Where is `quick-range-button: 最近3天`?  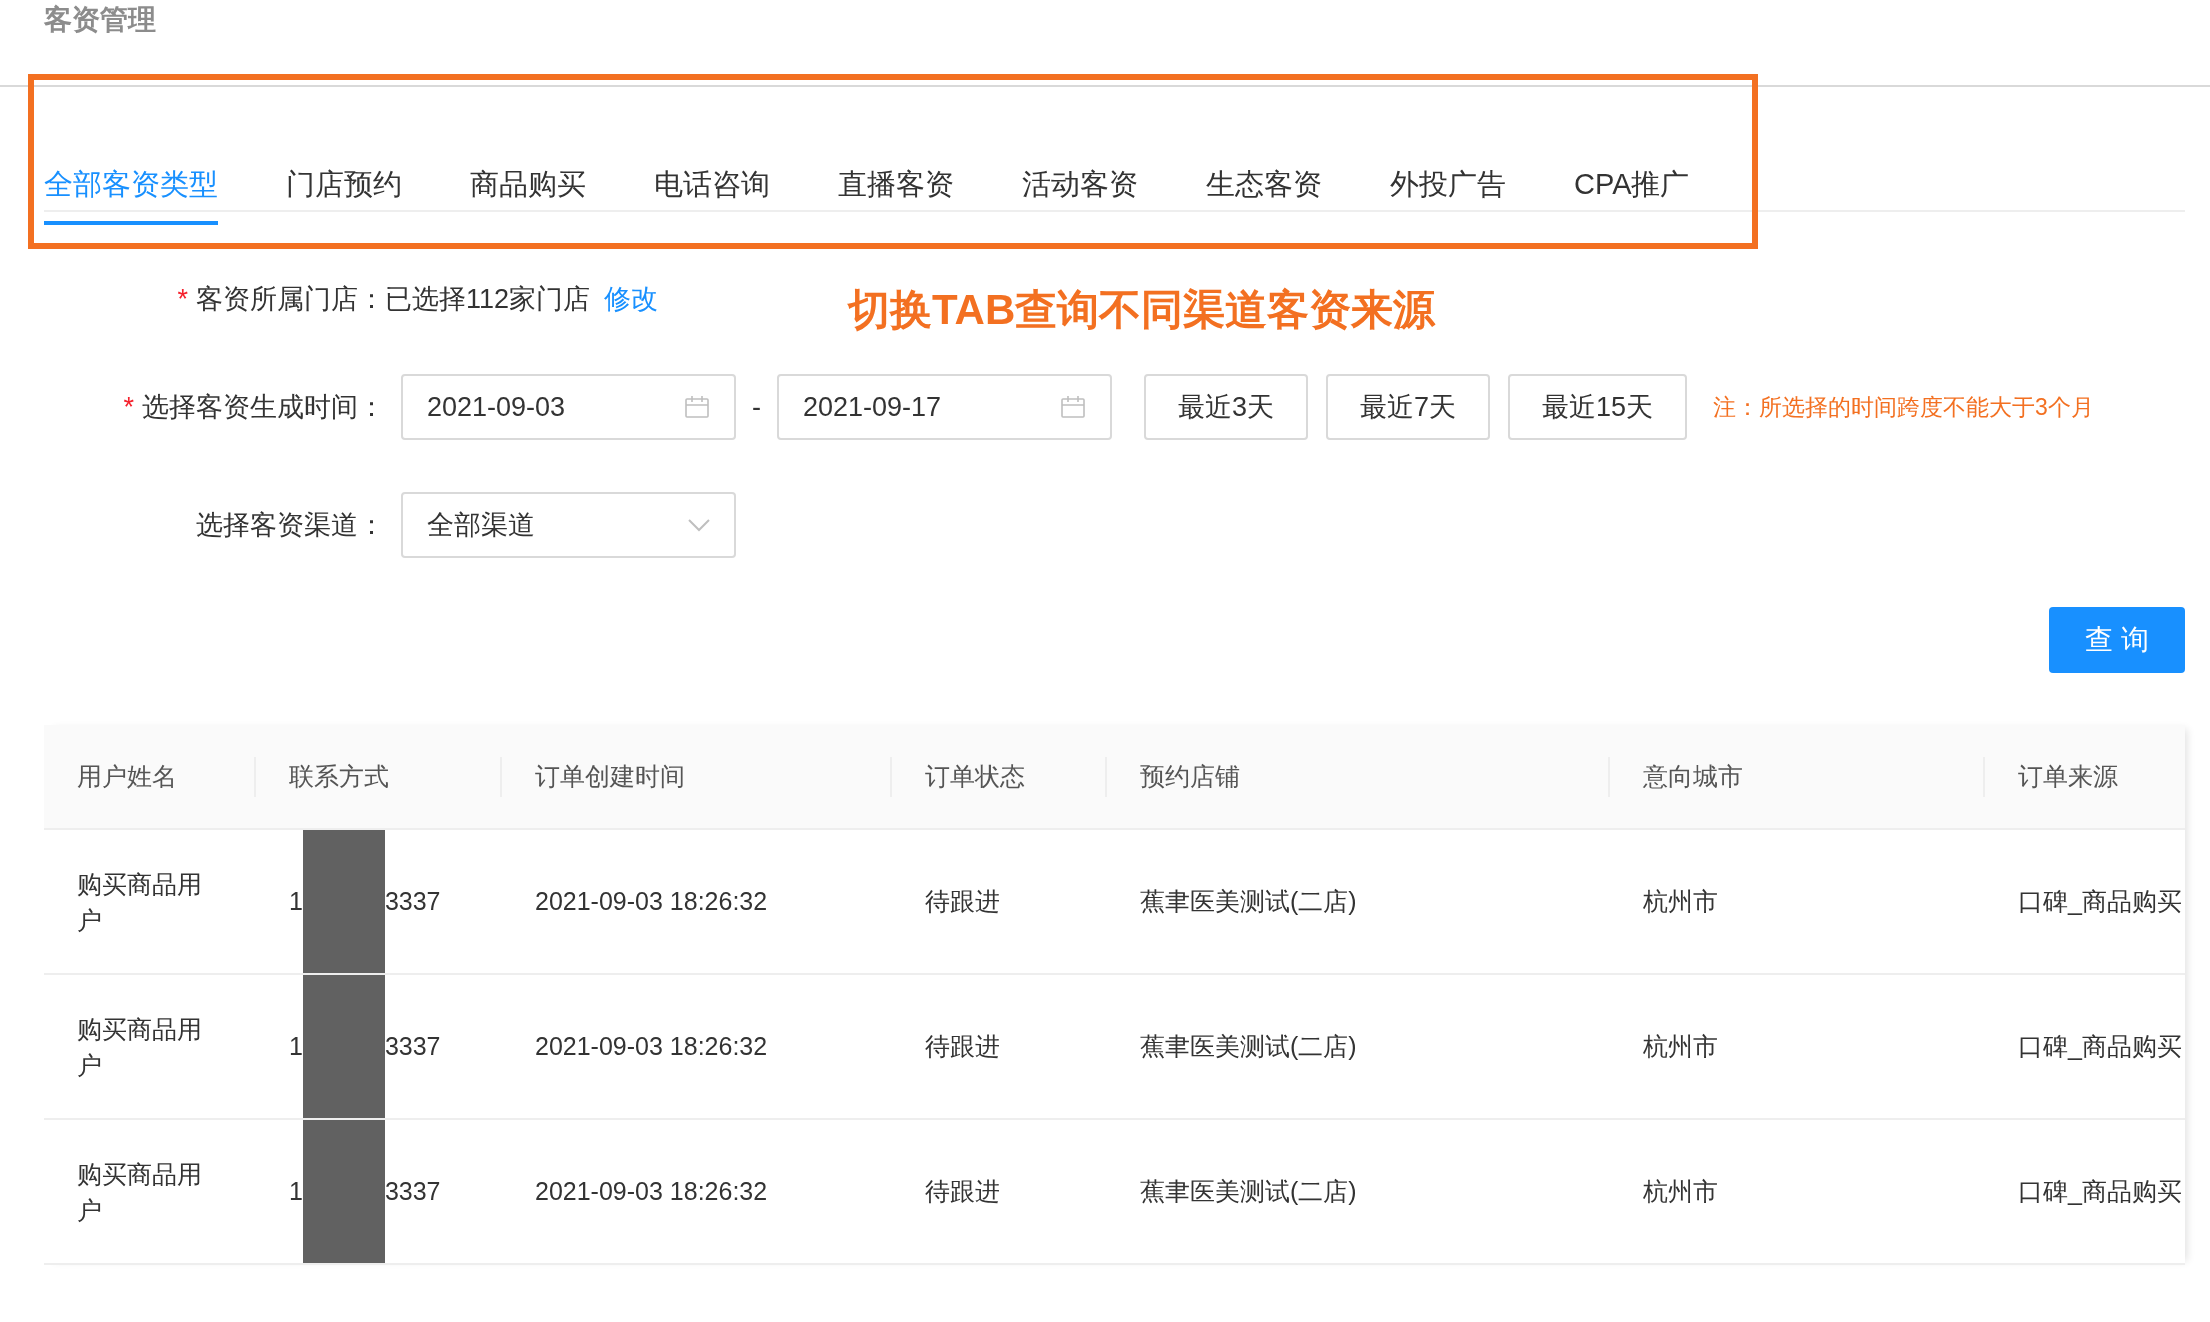 quick-range-button: 最近3天 is located at coordinates (1226, 407).